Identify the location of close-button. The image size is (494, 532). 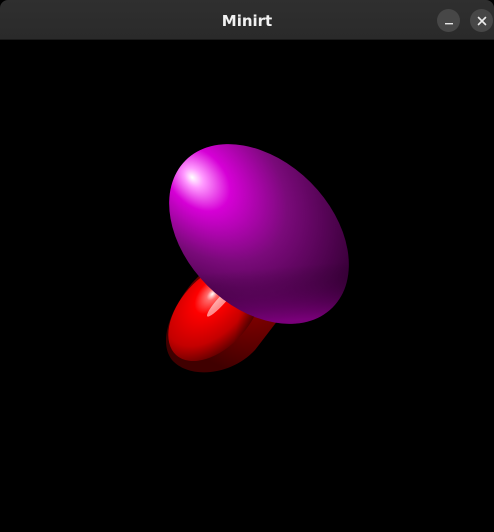
(481, 20).